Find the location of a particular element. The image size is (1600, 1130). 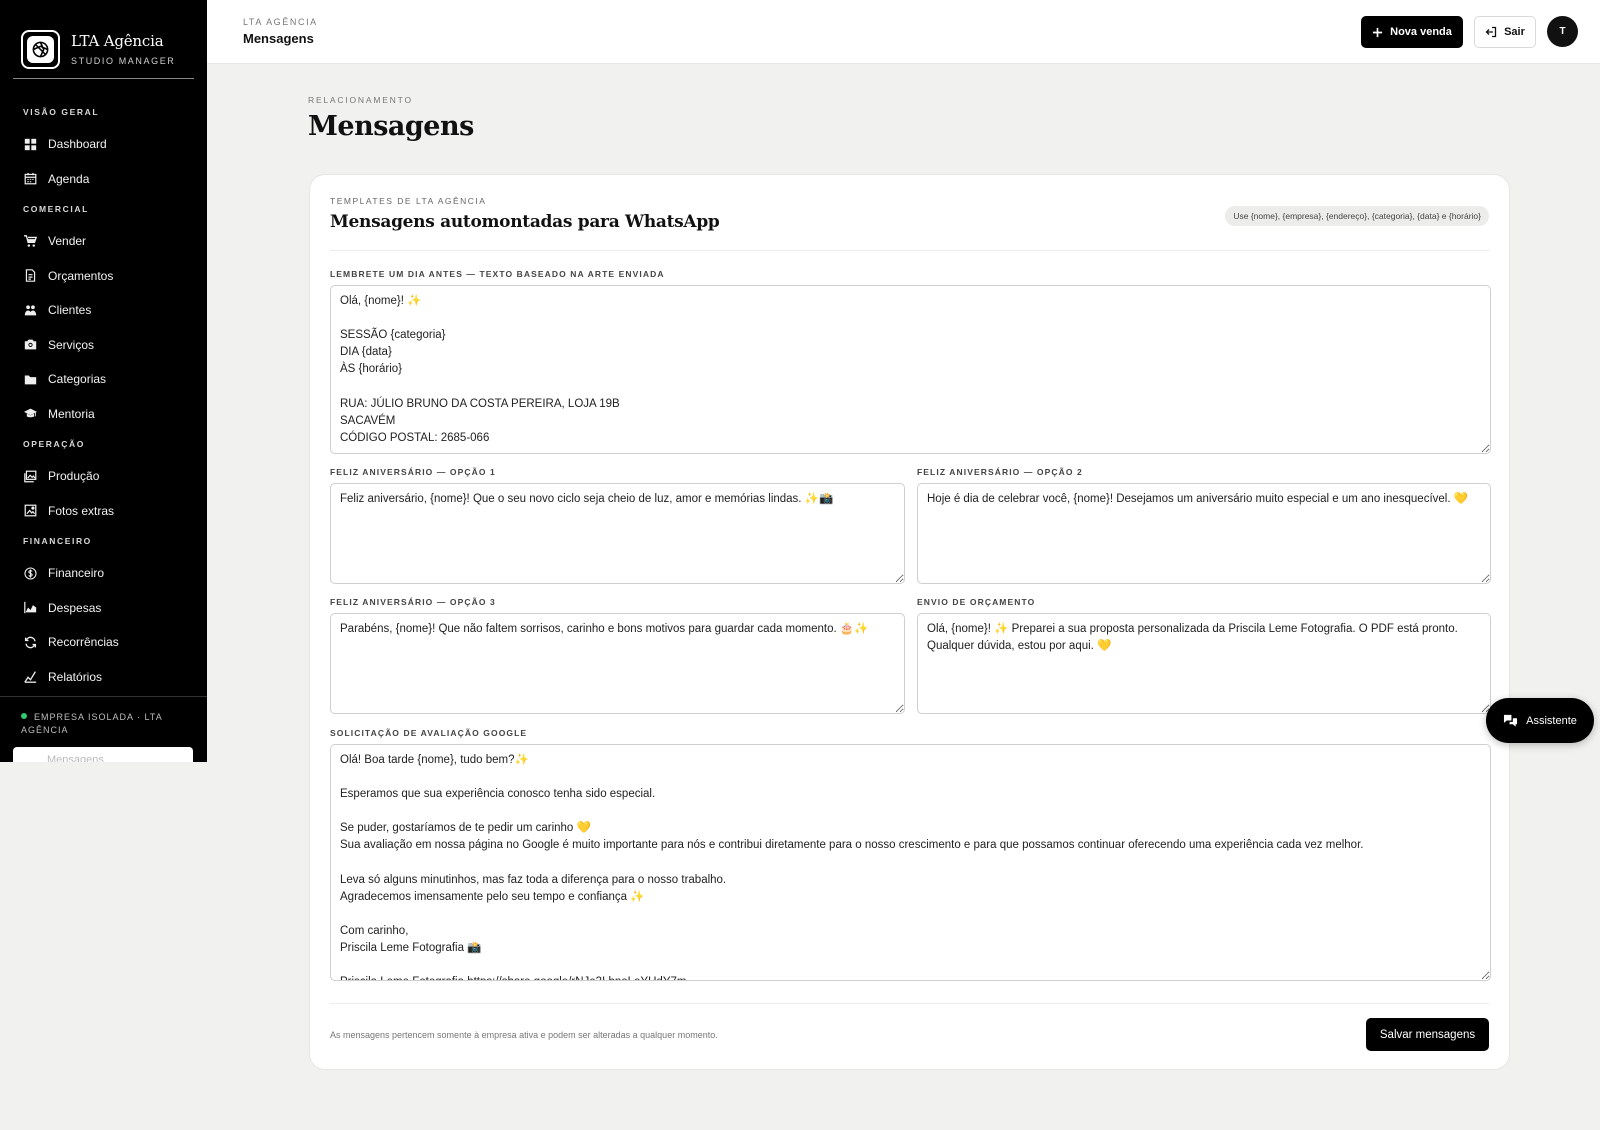

brand: LTA Agência STUDIO MANAGER is located at coordinates (103, 39).